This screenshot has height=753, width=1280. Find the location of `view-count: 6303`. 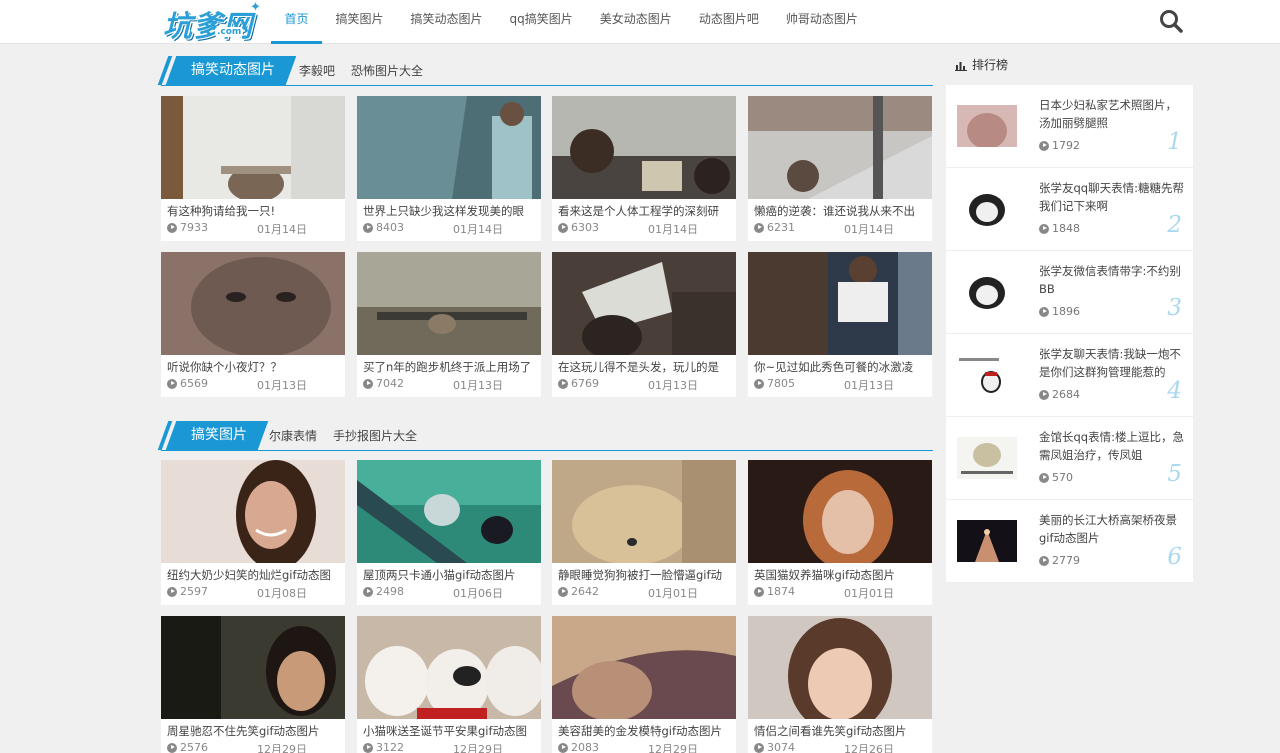

view-count: 6303 is located at coordinates (585, 227).